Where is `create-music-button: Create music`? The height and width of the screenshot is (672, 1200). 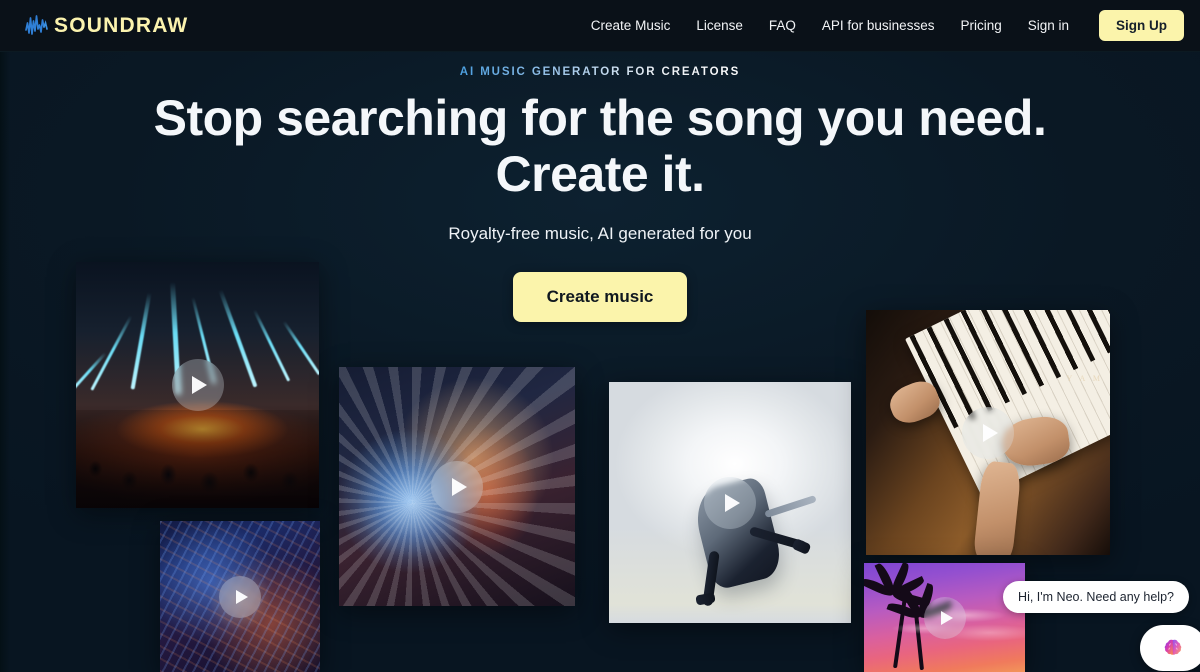
create-music-button: Create music is located at coordinates (600, 297).